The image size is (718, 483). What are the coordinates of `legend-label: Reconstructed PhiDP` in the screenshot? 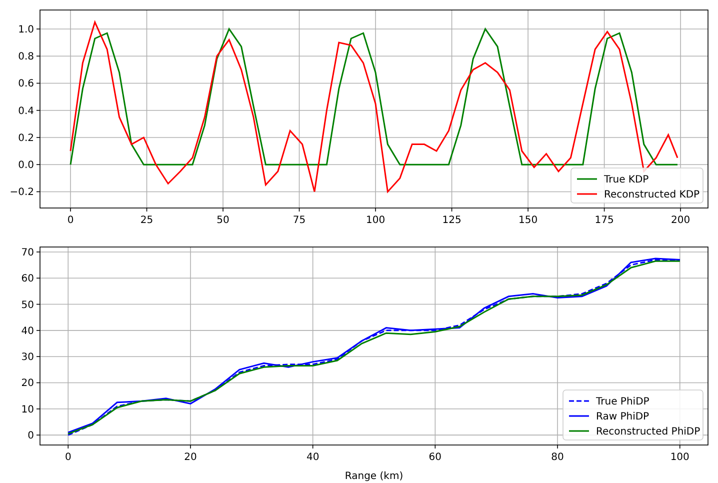 It's located at (648, 432).